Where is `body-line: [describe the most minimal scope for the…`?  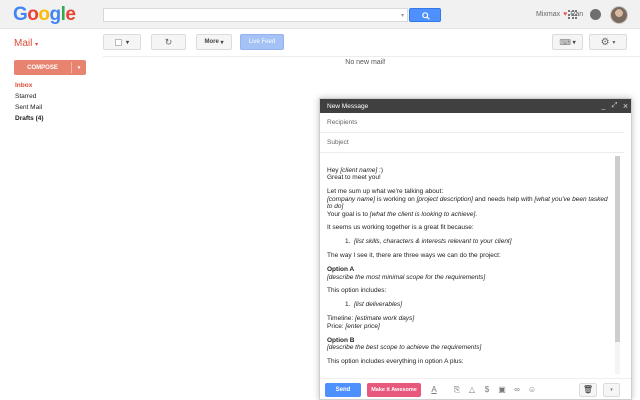 body-line: [describe the most minimal scope for the… is located at coordinates (406, 277).